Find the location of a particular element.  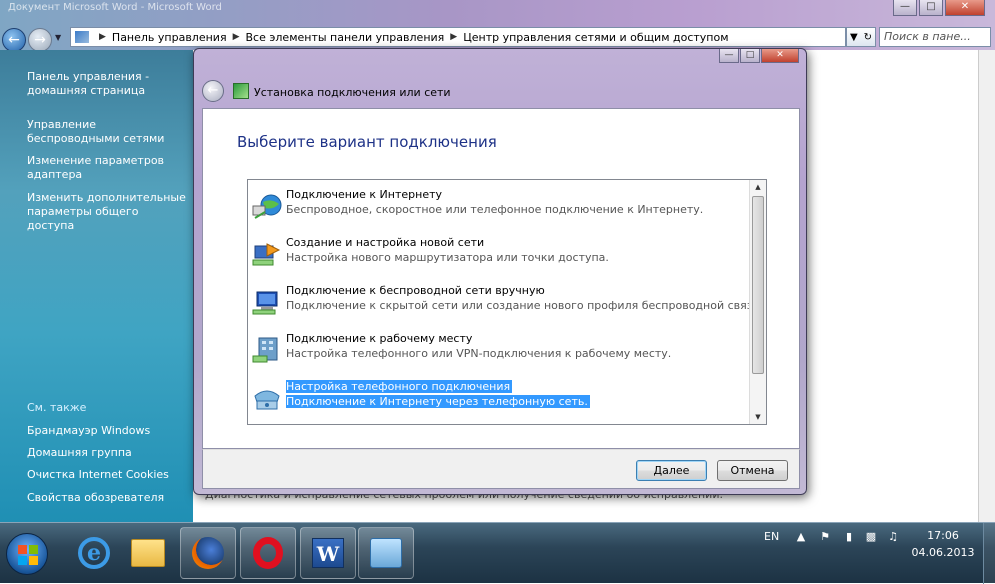

close-button: ✕ is located at coordinates (965, 8).